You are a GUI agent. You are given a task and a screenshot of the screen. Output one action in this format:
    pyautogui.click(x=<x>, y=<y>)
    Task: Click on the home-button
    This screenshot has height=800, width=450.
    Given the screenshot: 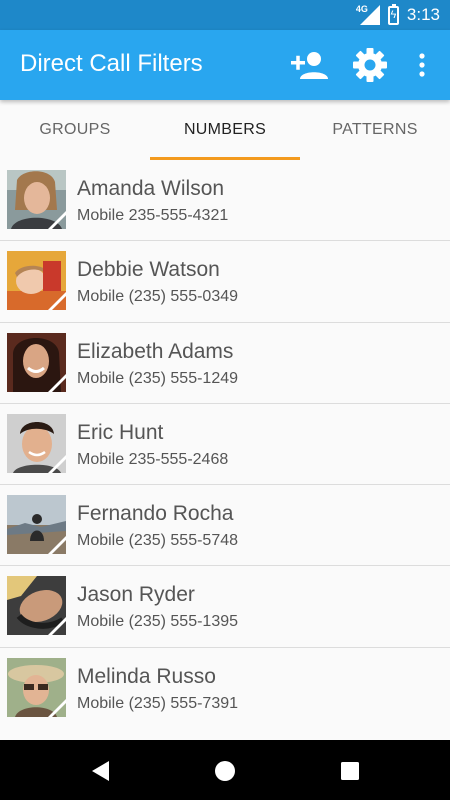 What is the action you would take?
    pyautogui.click(x=225, y=771)
    